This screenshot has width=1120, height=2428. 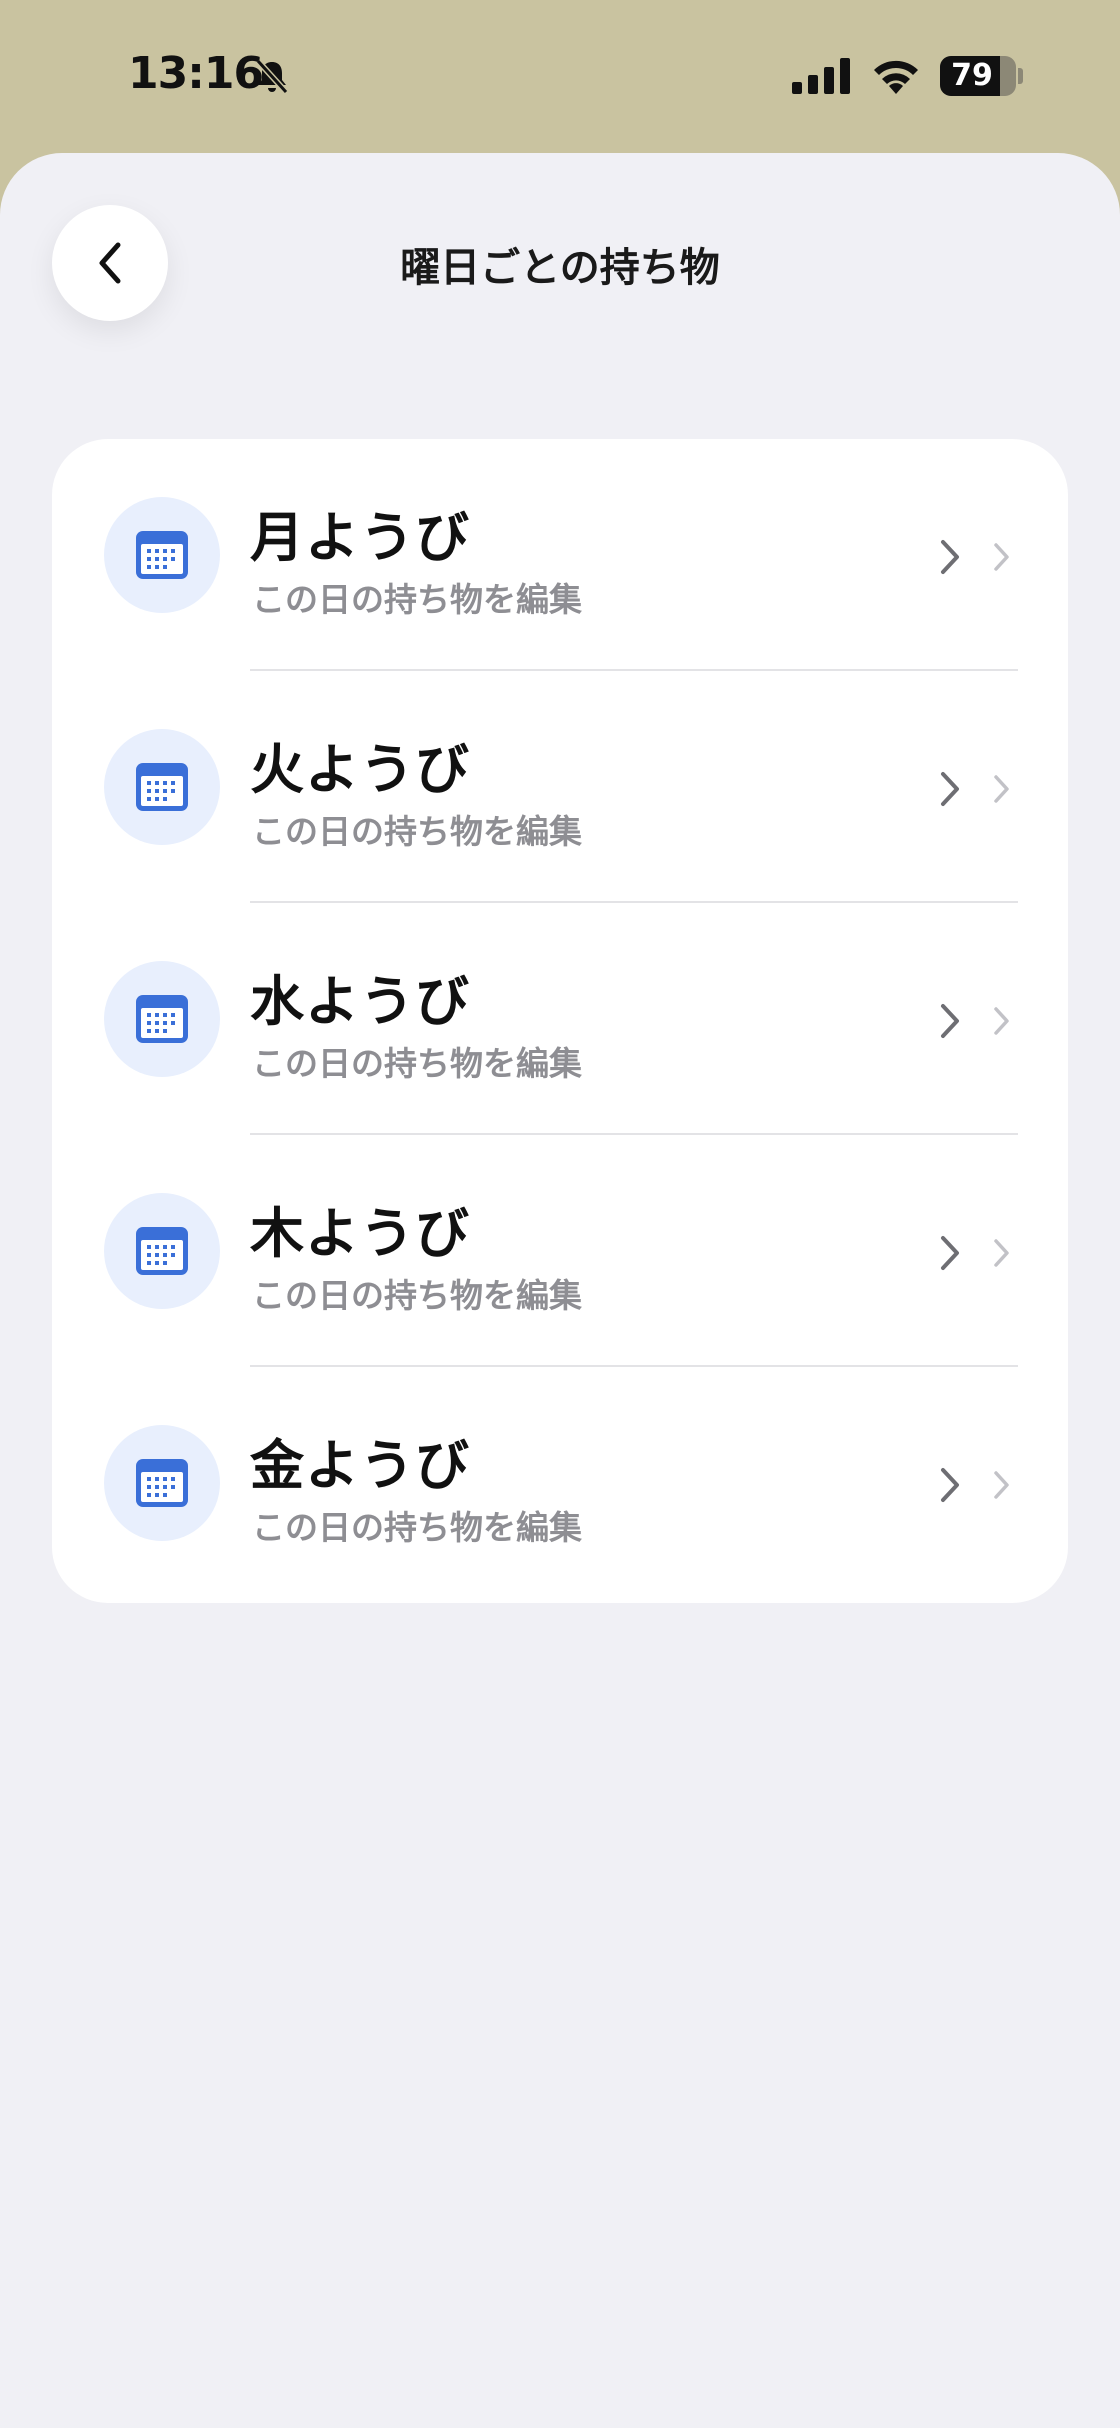 What do you see at coordinates (360, 1001) in the screenshot?
I see `weekday-title: 水ようび` at bounding box center [360, 1001].